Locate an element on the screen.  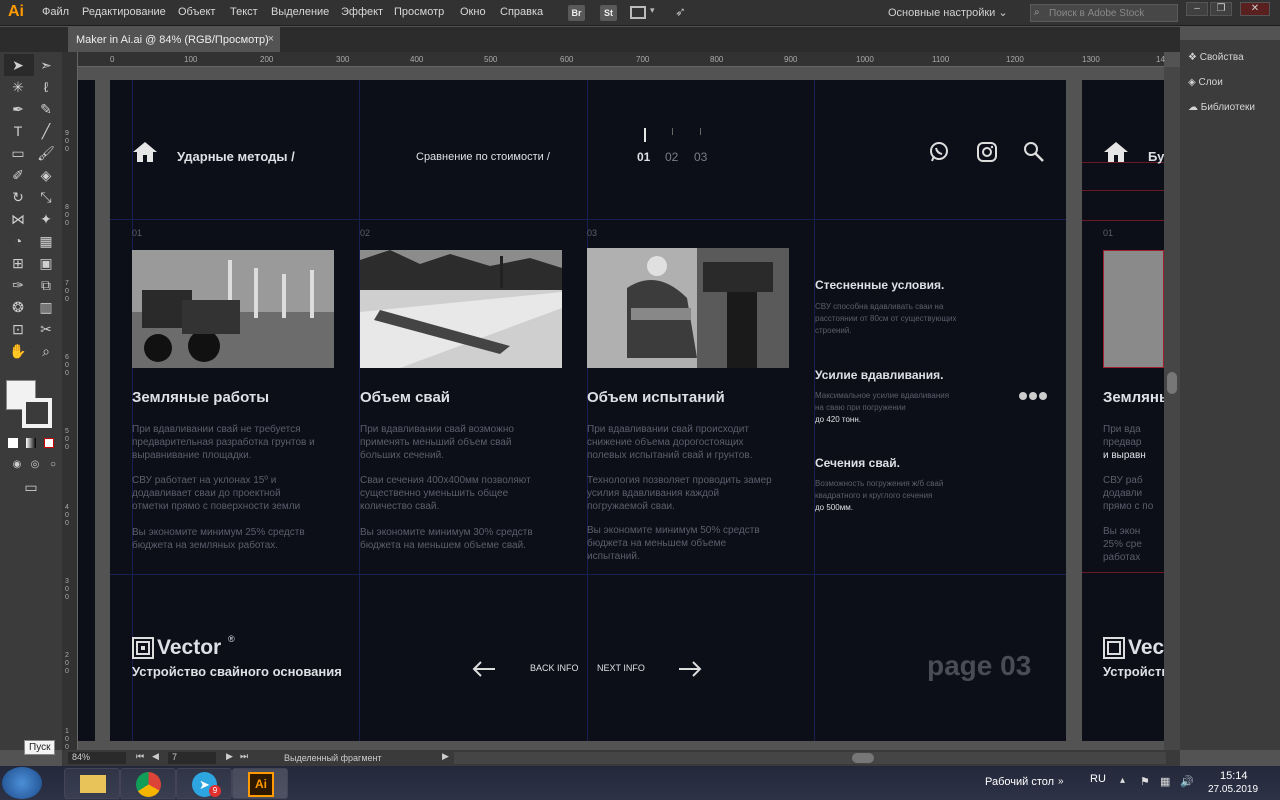
lasso-tool-icon: ℓ is located at coordinates (46, 87).